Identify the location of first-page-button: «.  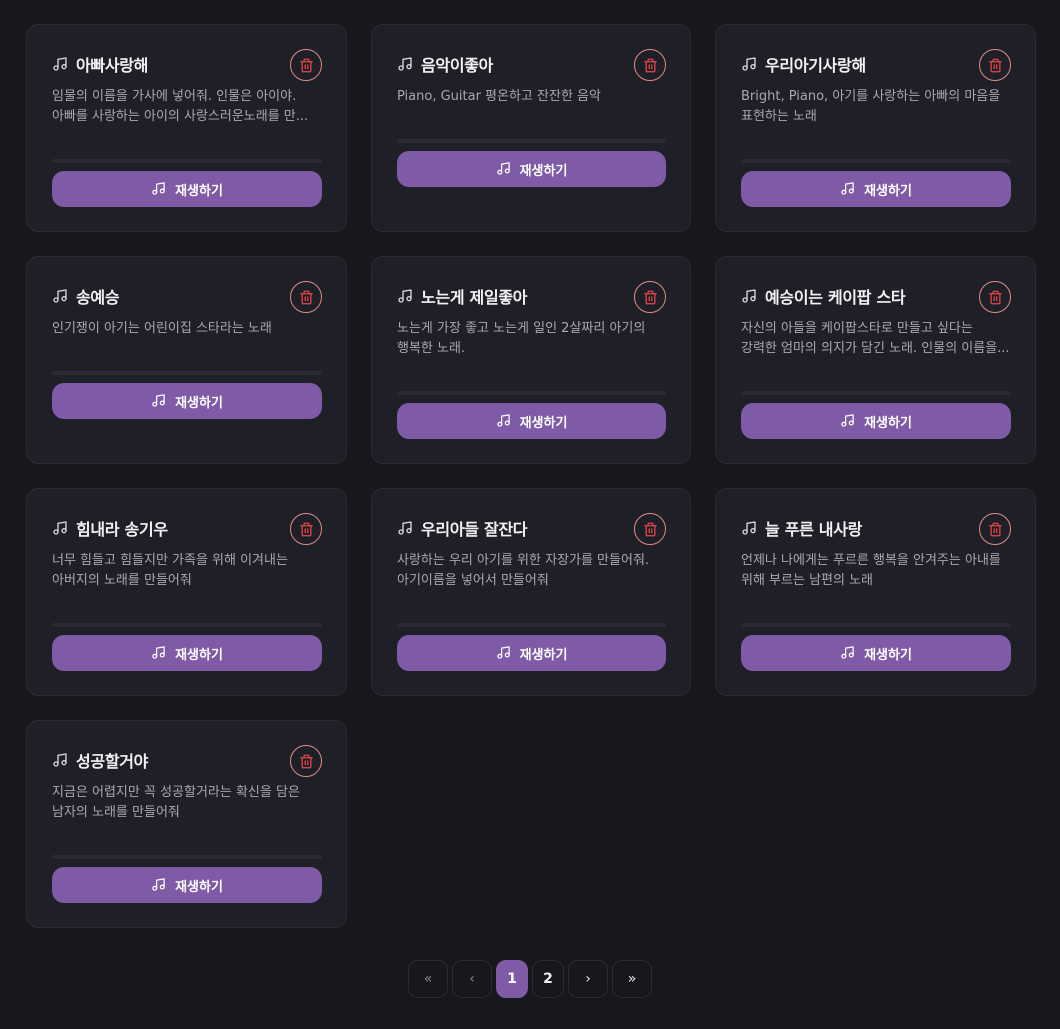
(428, 979).